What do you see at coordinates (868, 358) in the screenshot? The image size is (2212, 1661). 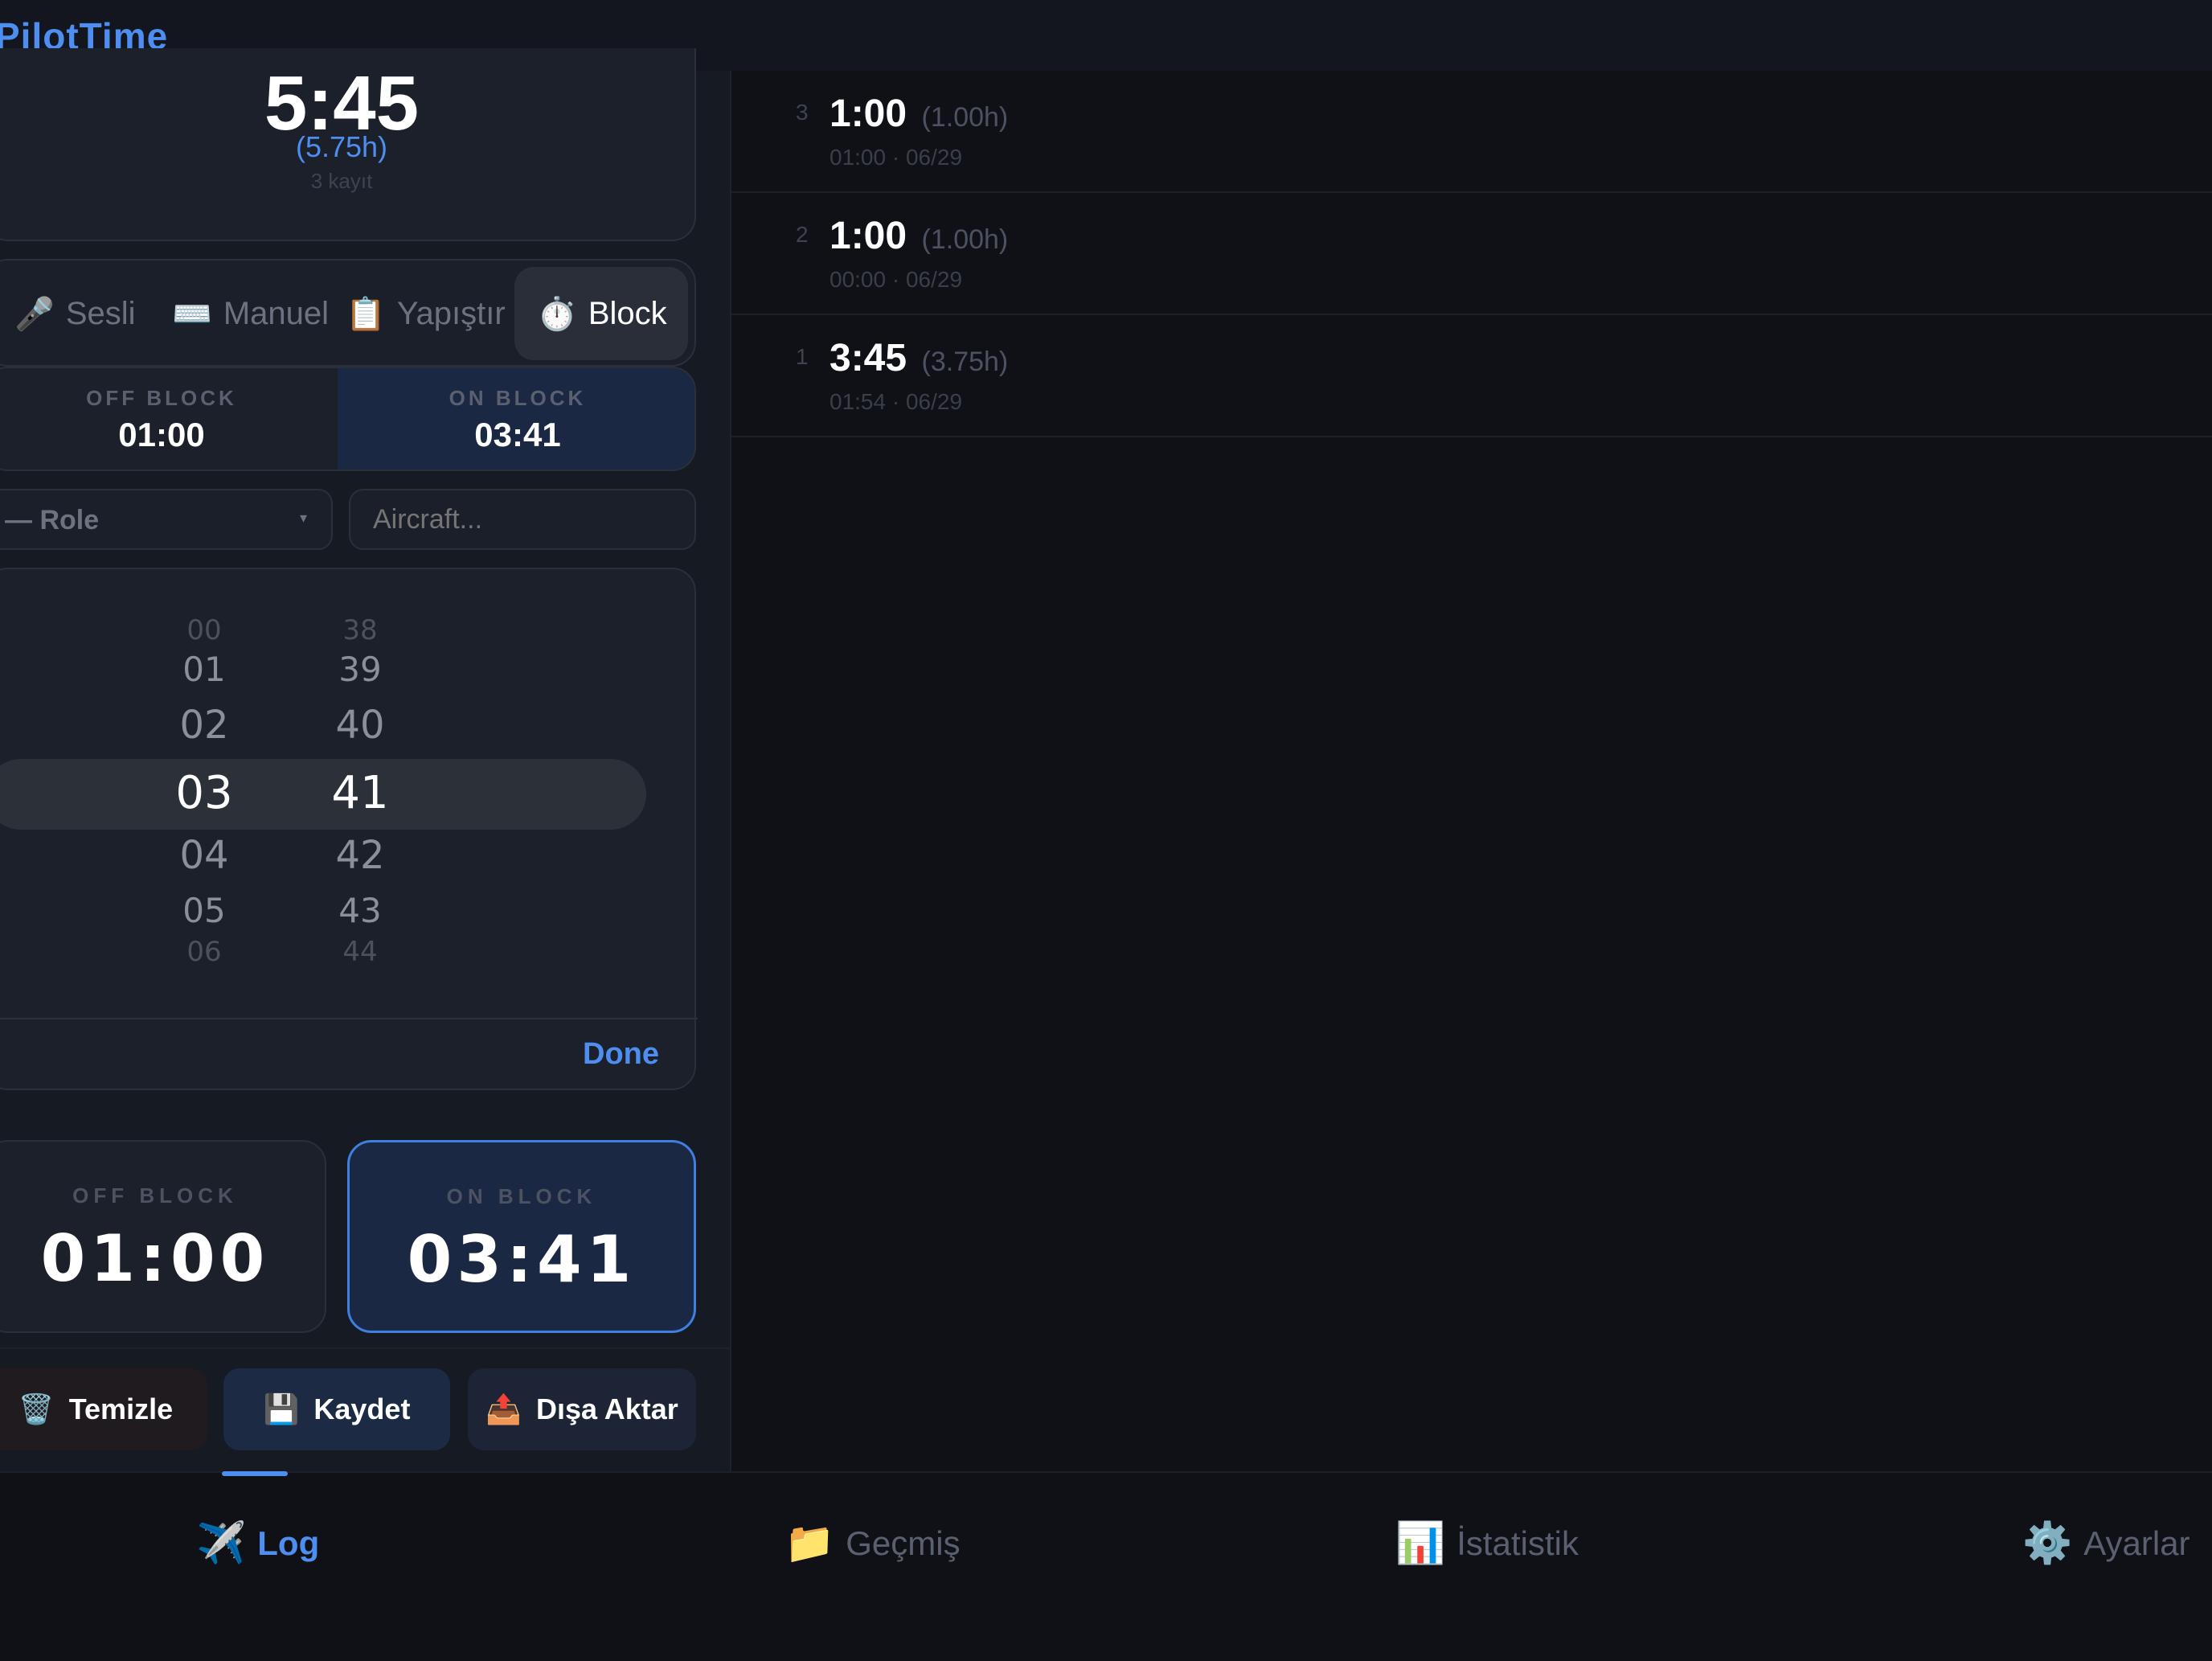 I see `entry-time: 3:45` at bounding box center [868, 358].